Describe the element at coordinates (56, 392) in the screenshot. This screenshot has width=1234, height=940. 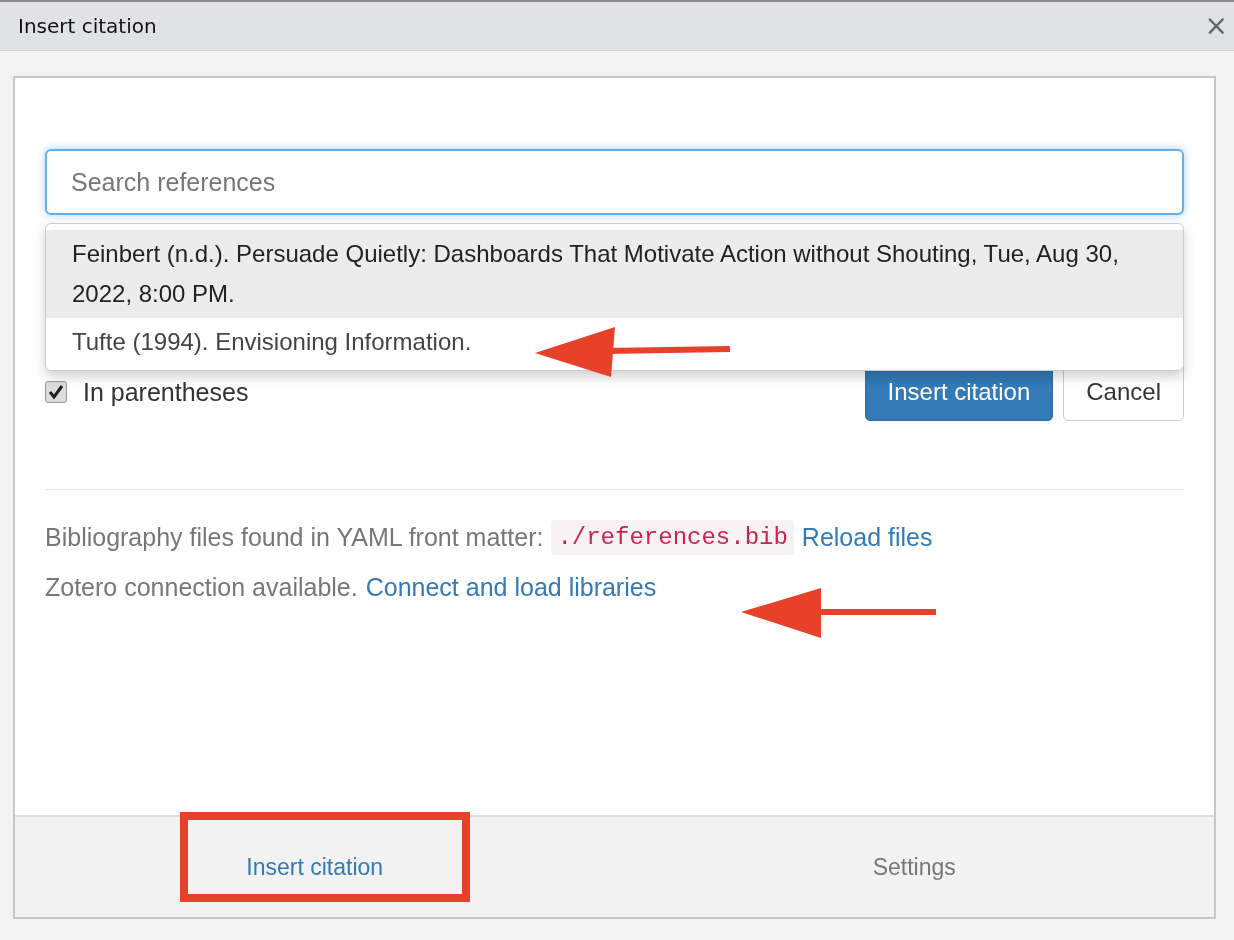
I see `checkbox` at that location.